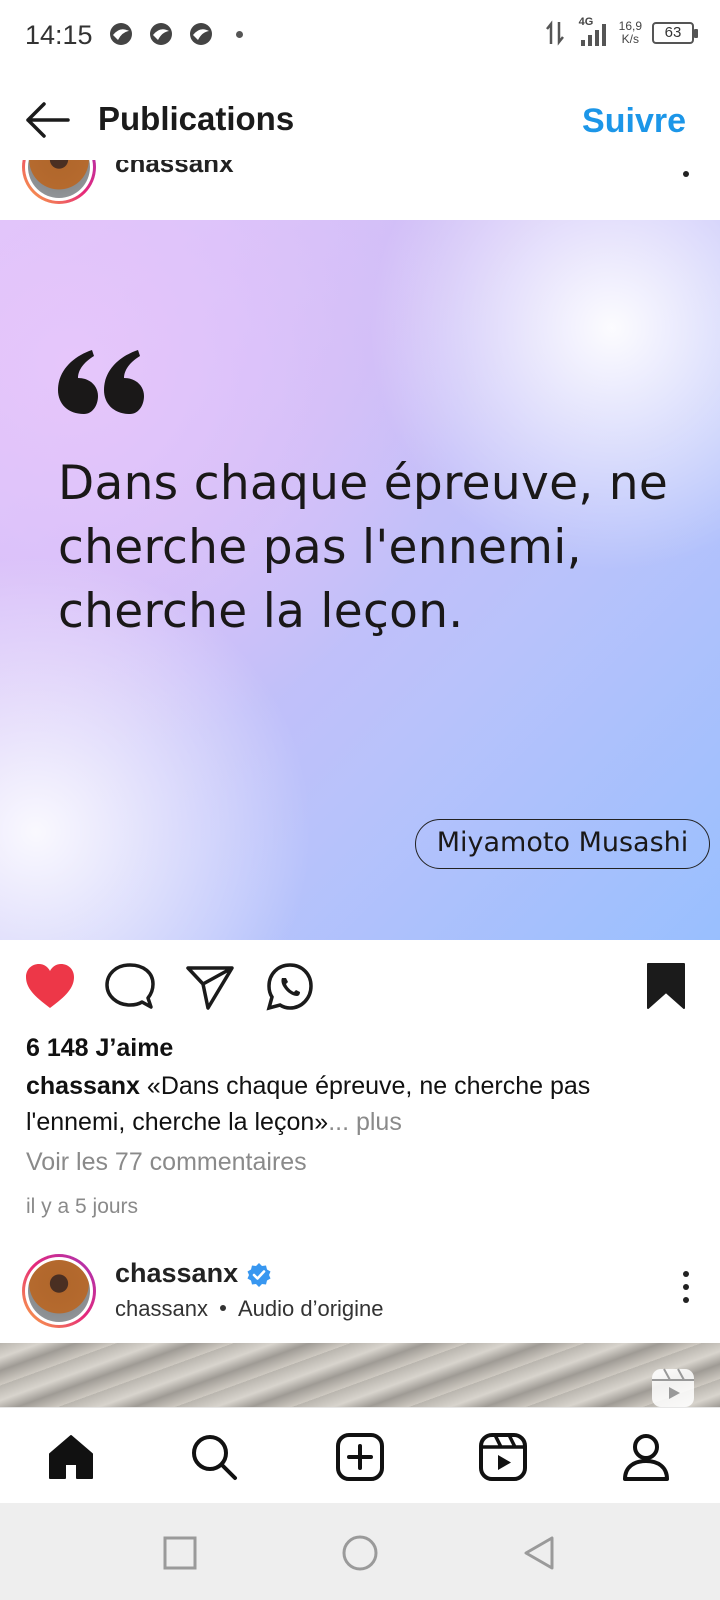 This screenshot has height=1600, width=720. I want to click on status-bar: 14:15 4G 16,9 K/s 63, so click(360, 36).